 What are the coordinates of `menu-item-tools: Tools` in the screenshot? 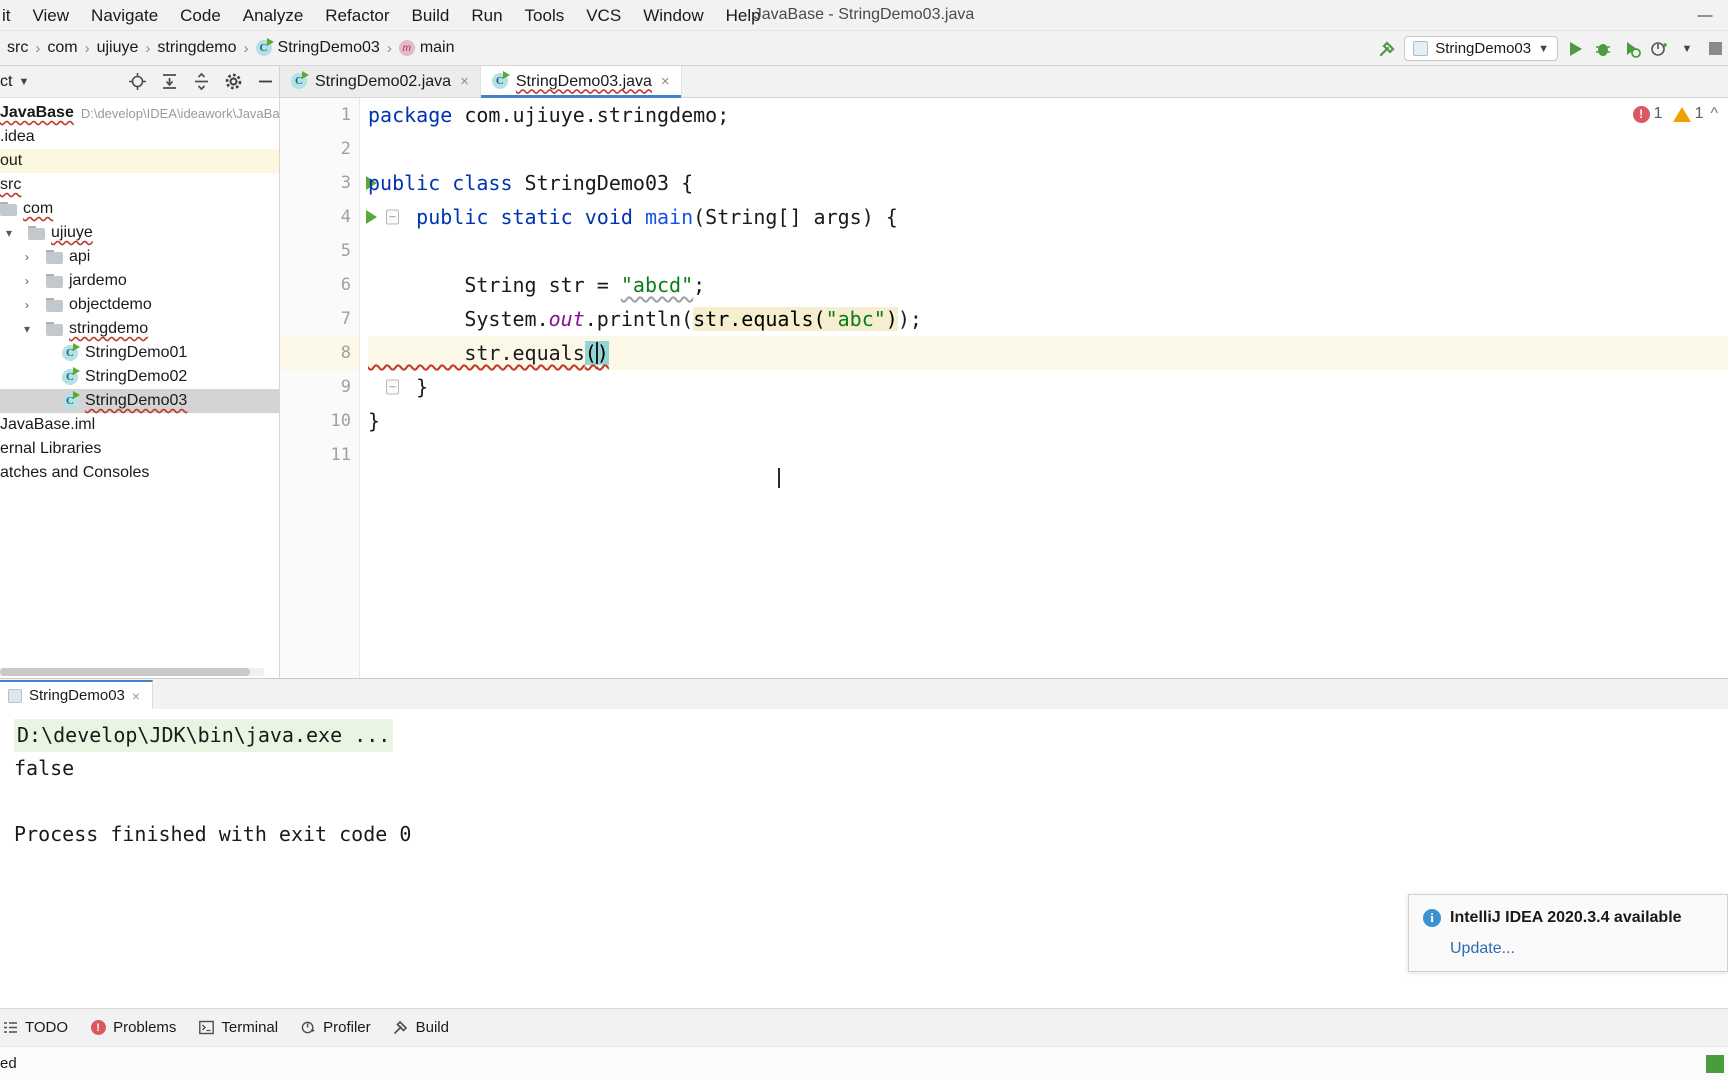 It's located at (545, 15).